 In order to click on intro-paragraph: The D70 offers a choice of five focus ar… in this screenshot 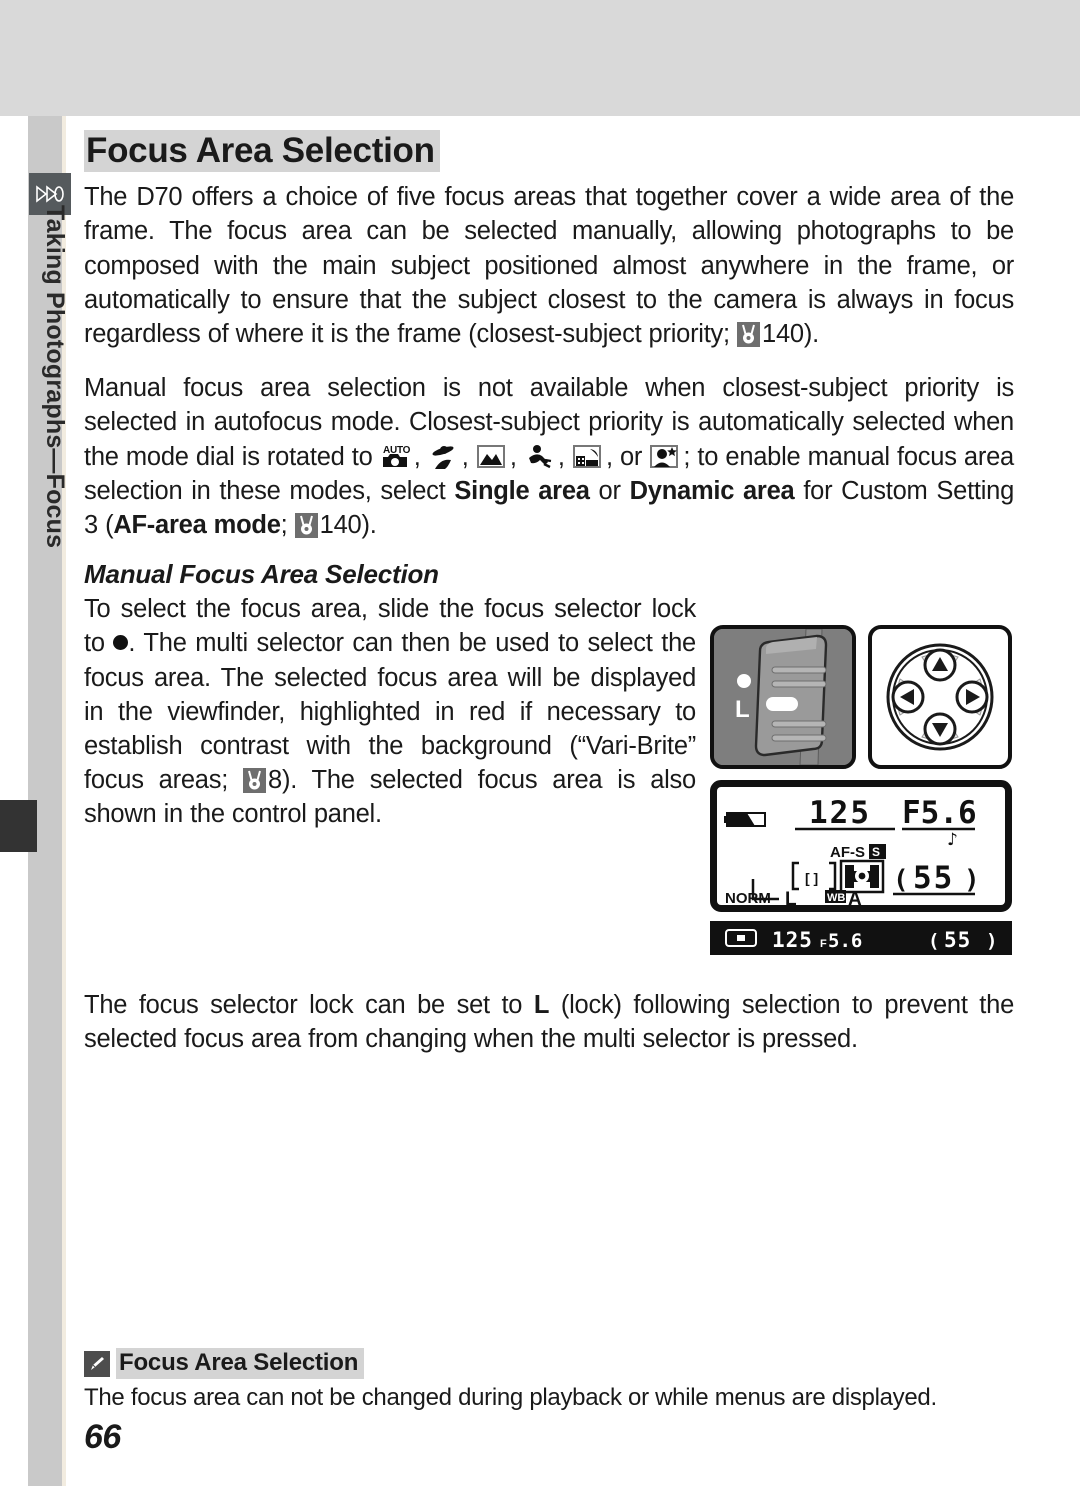, I will do `click(549, 265)`.